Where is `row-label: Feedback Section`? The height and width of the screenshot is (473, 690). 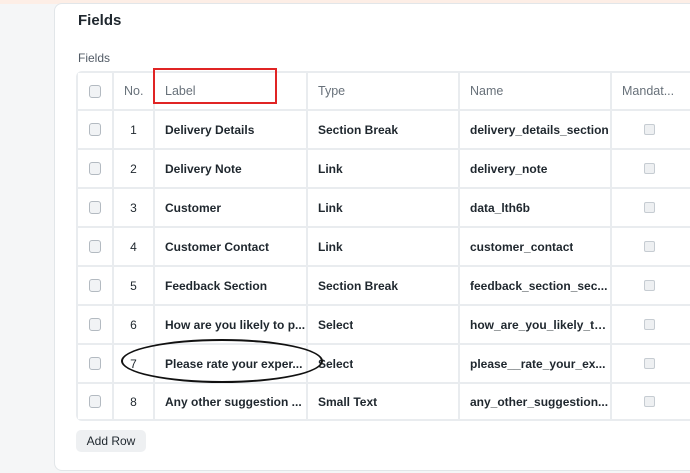
row-label: Feedback Section is located at coordinates (230, 285).